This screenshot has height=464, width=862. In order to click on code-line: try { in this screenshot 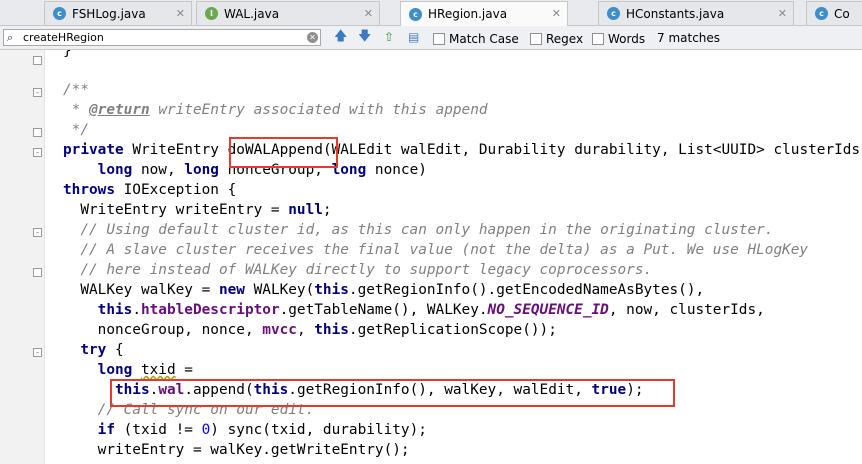, I will do `click(102, 350)`.